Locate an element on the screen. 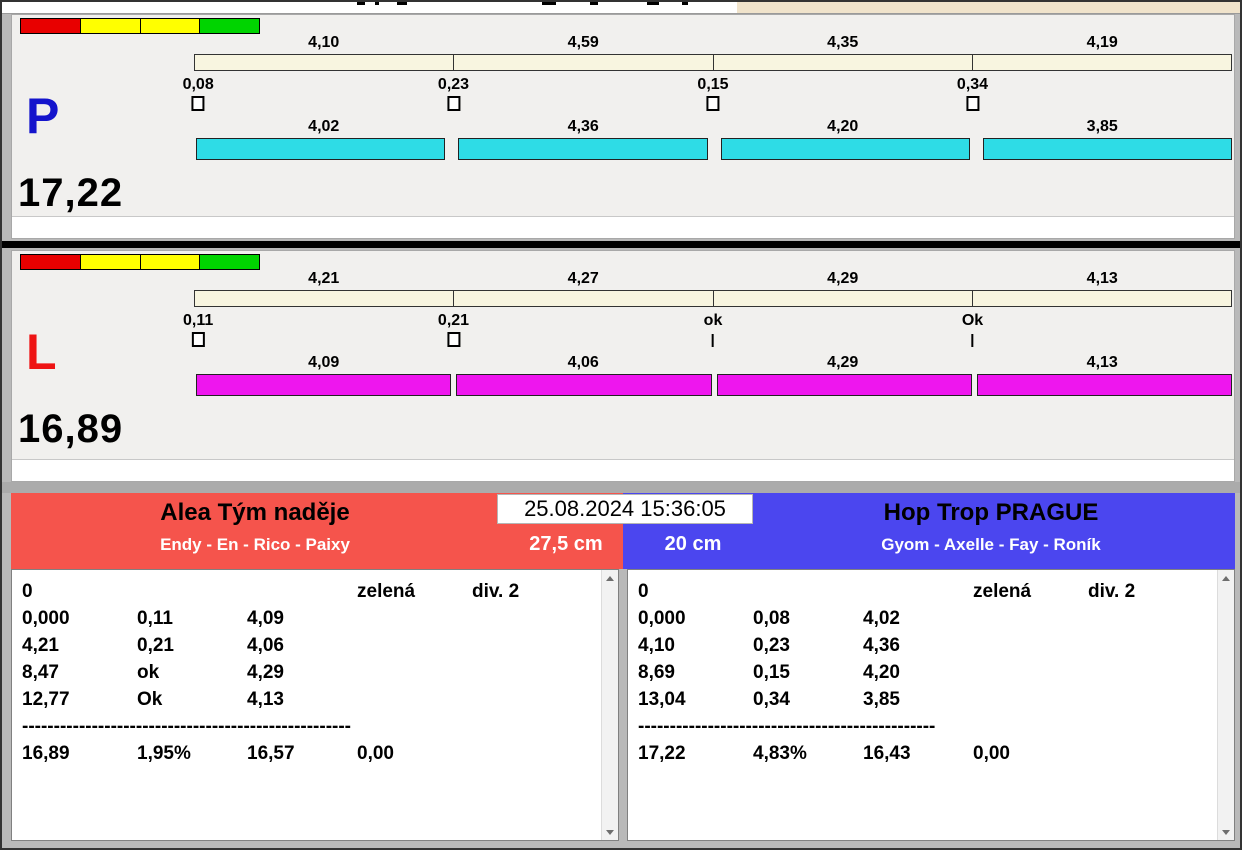 The width and height of the screenshot is (1242, 850). log-cell: 17,22 is located at coordinates (662, 753).